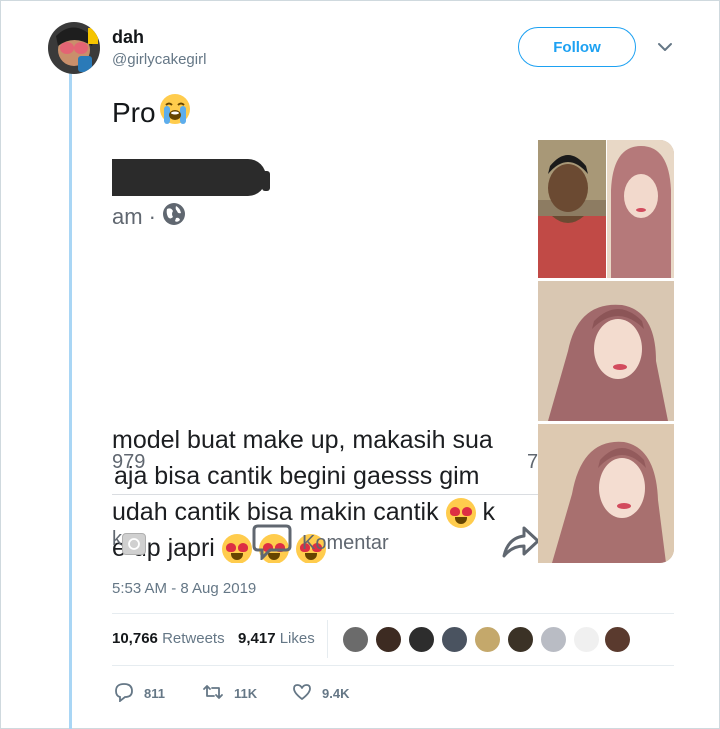 The width and height of the screenshot is (720, 729). What do you see at coordinates (533, 462) in the screenshot?
I see `embedded-comment-count: 7` at bounding box center [533, 462].